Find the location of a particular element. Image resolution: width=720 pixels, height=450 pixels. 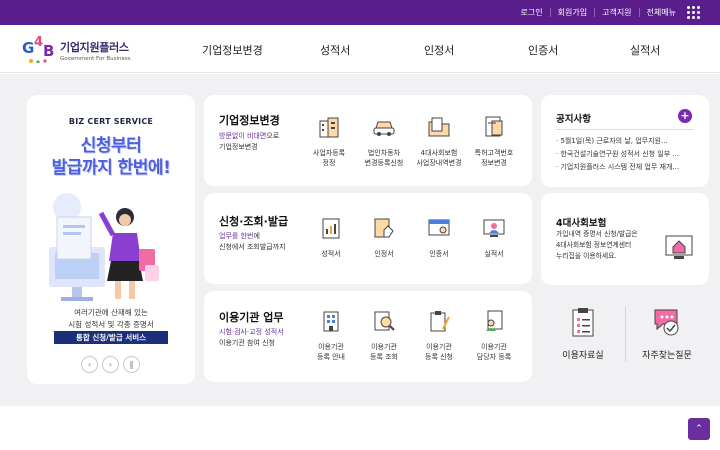

quick-guide-label: 이용자료실 is located at coordinates (583, 356).